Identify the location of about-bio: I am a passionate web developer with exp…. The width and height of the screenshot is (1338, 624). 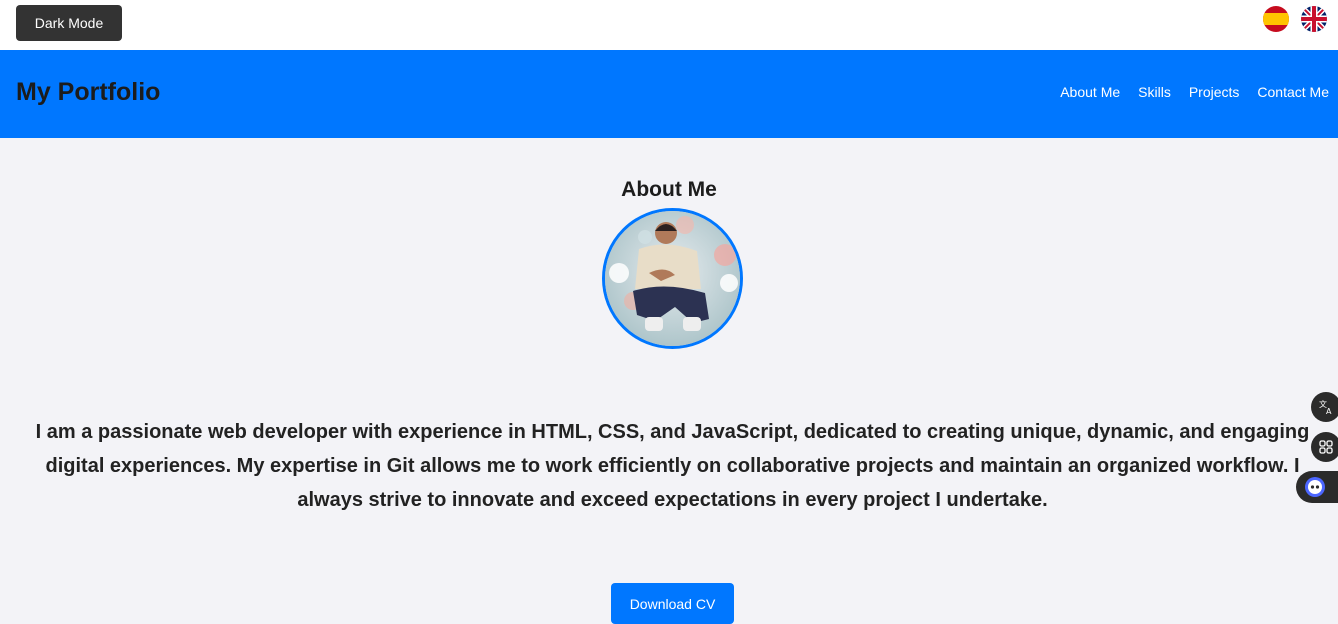
(672, 466).